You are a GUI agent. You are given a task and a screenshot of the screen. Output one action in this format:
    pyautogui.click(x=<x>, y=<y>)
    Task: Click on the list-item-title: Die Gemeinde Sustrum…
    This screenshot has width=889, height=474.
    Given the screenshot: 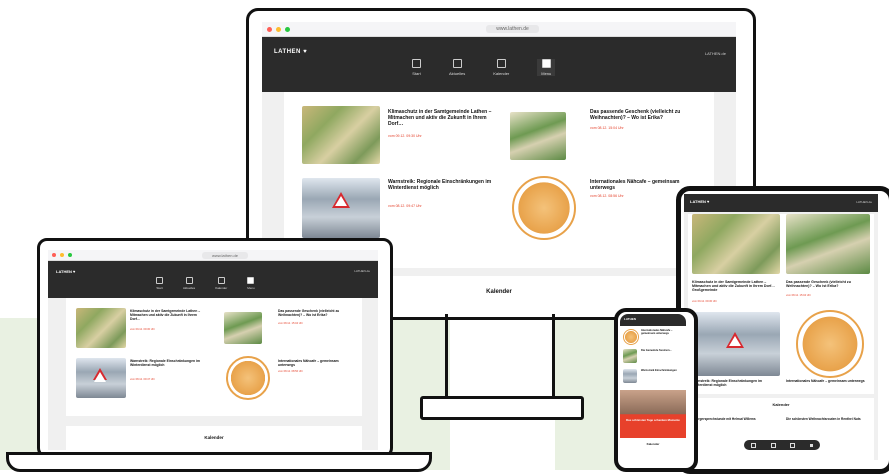 What is the action you would take?
    pyautogui.click(x=657, y=350)
    